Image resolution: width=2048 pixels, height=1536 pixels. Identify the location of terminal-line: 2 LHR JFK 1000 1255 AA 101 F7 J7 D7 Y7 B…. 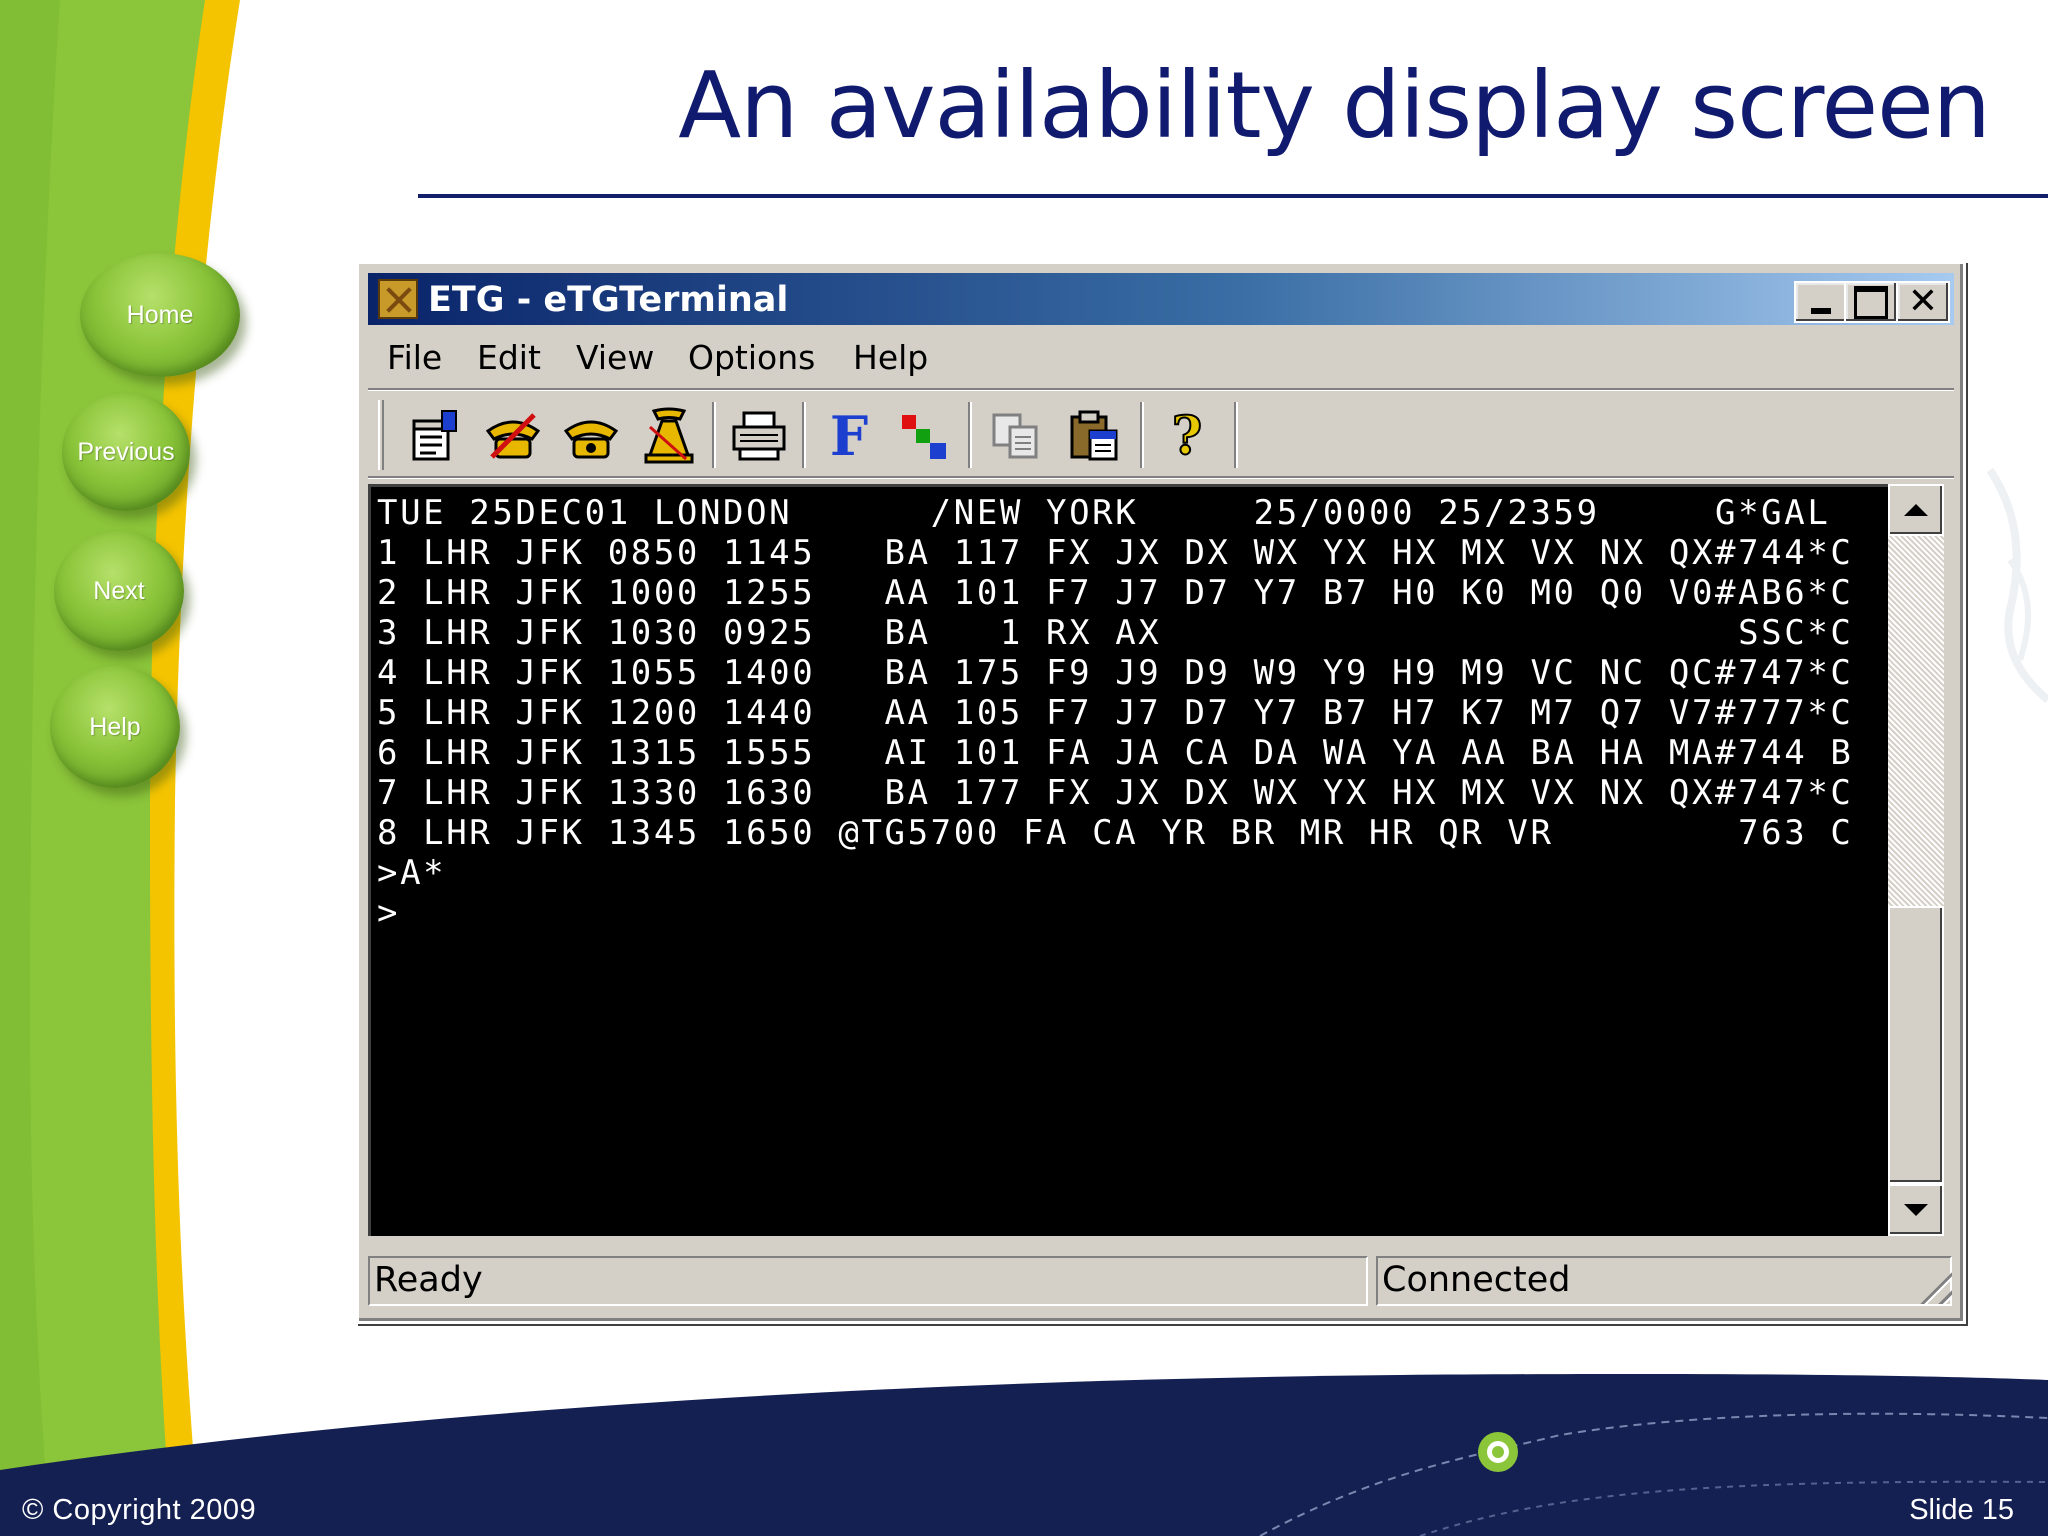
(1115, 593).